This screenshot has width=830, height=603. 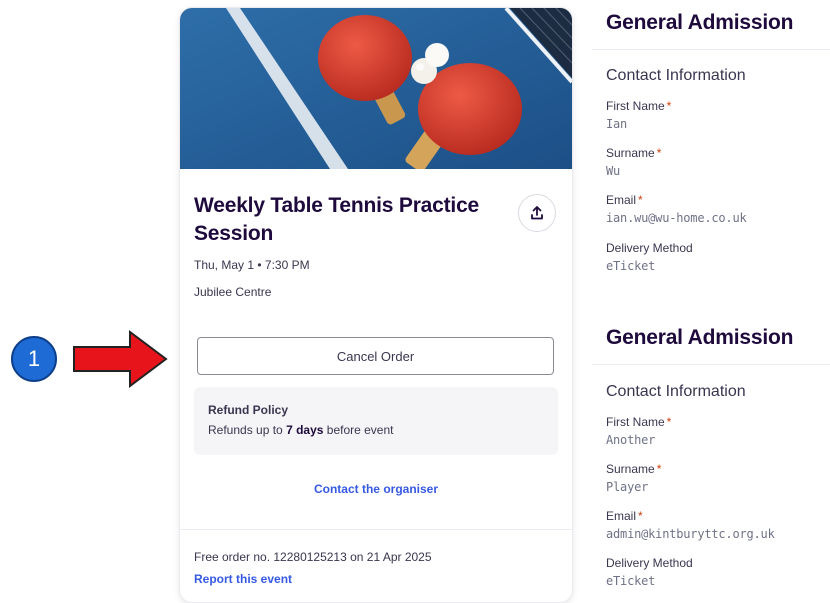 I want to click on email-value: admin@kintburyttc.org.uk, so click(x=690, y=534).